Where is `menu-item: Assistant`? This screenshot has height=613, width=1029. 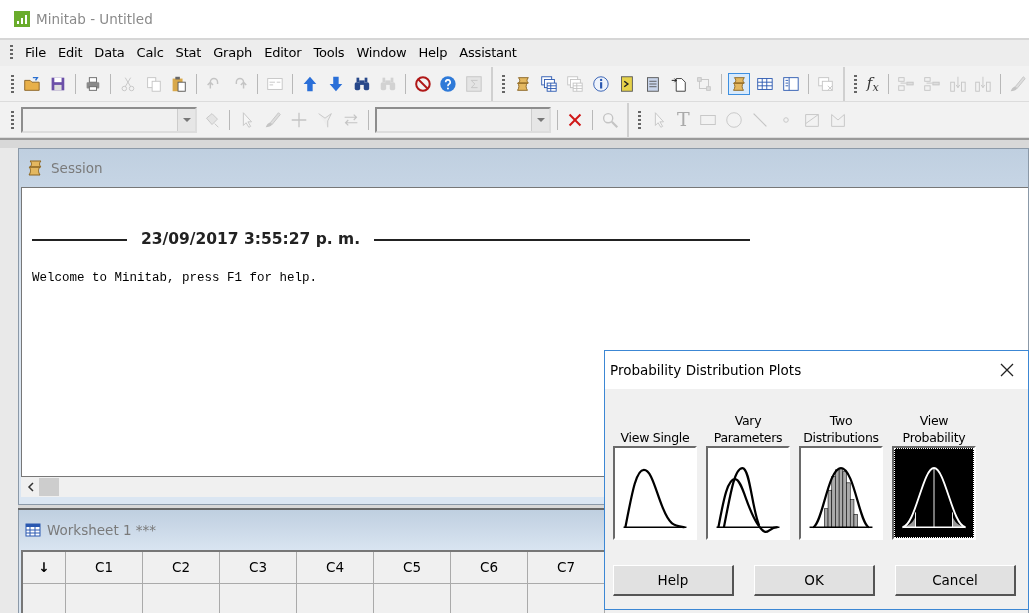 menu-item: Assistant is located at coordinates (488, 53).